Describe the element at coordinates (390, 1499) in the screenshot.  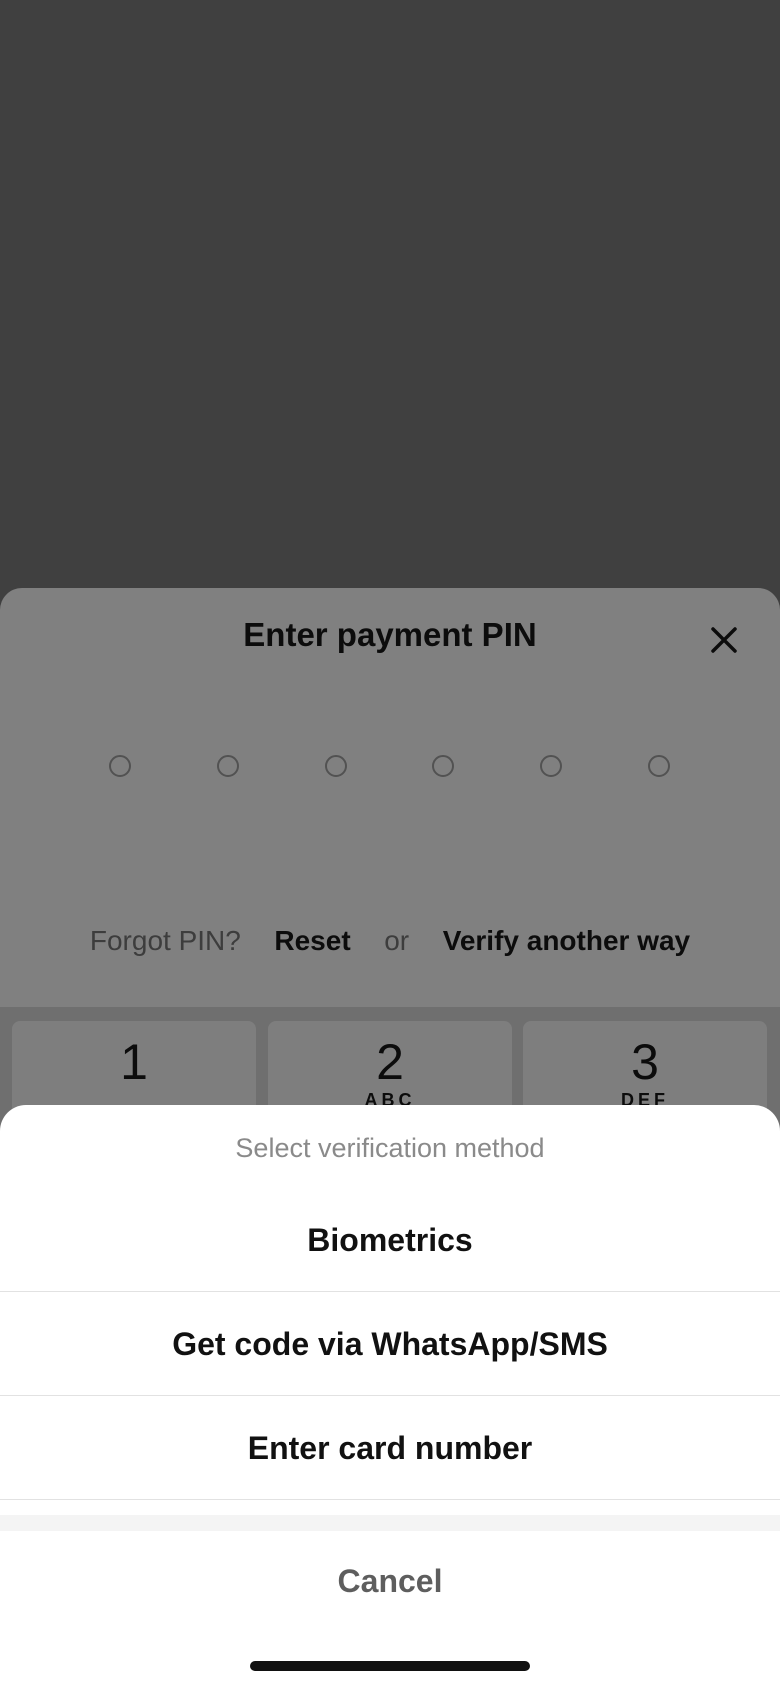
I see `divider` at that location.